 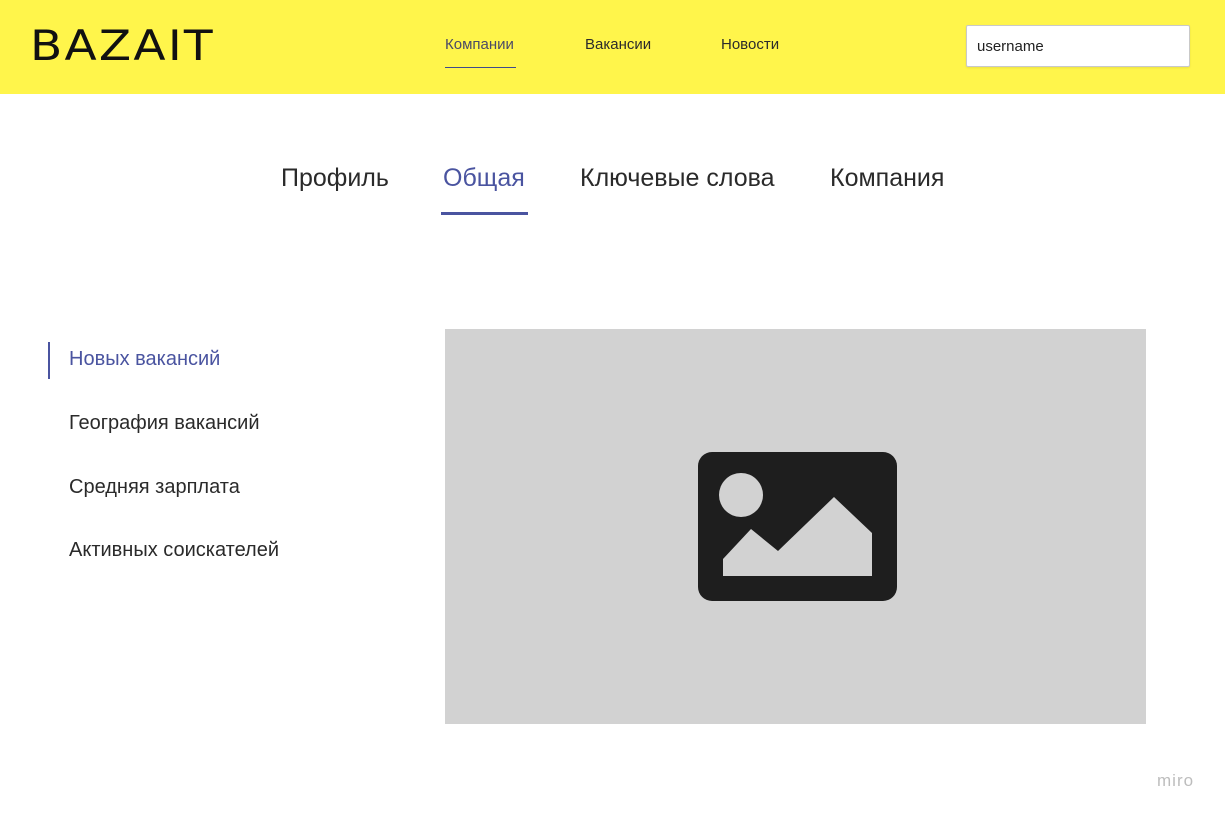 I want to click on sidebar-item-vacancy-geography: География вакансий, so click(x=164, y=423).